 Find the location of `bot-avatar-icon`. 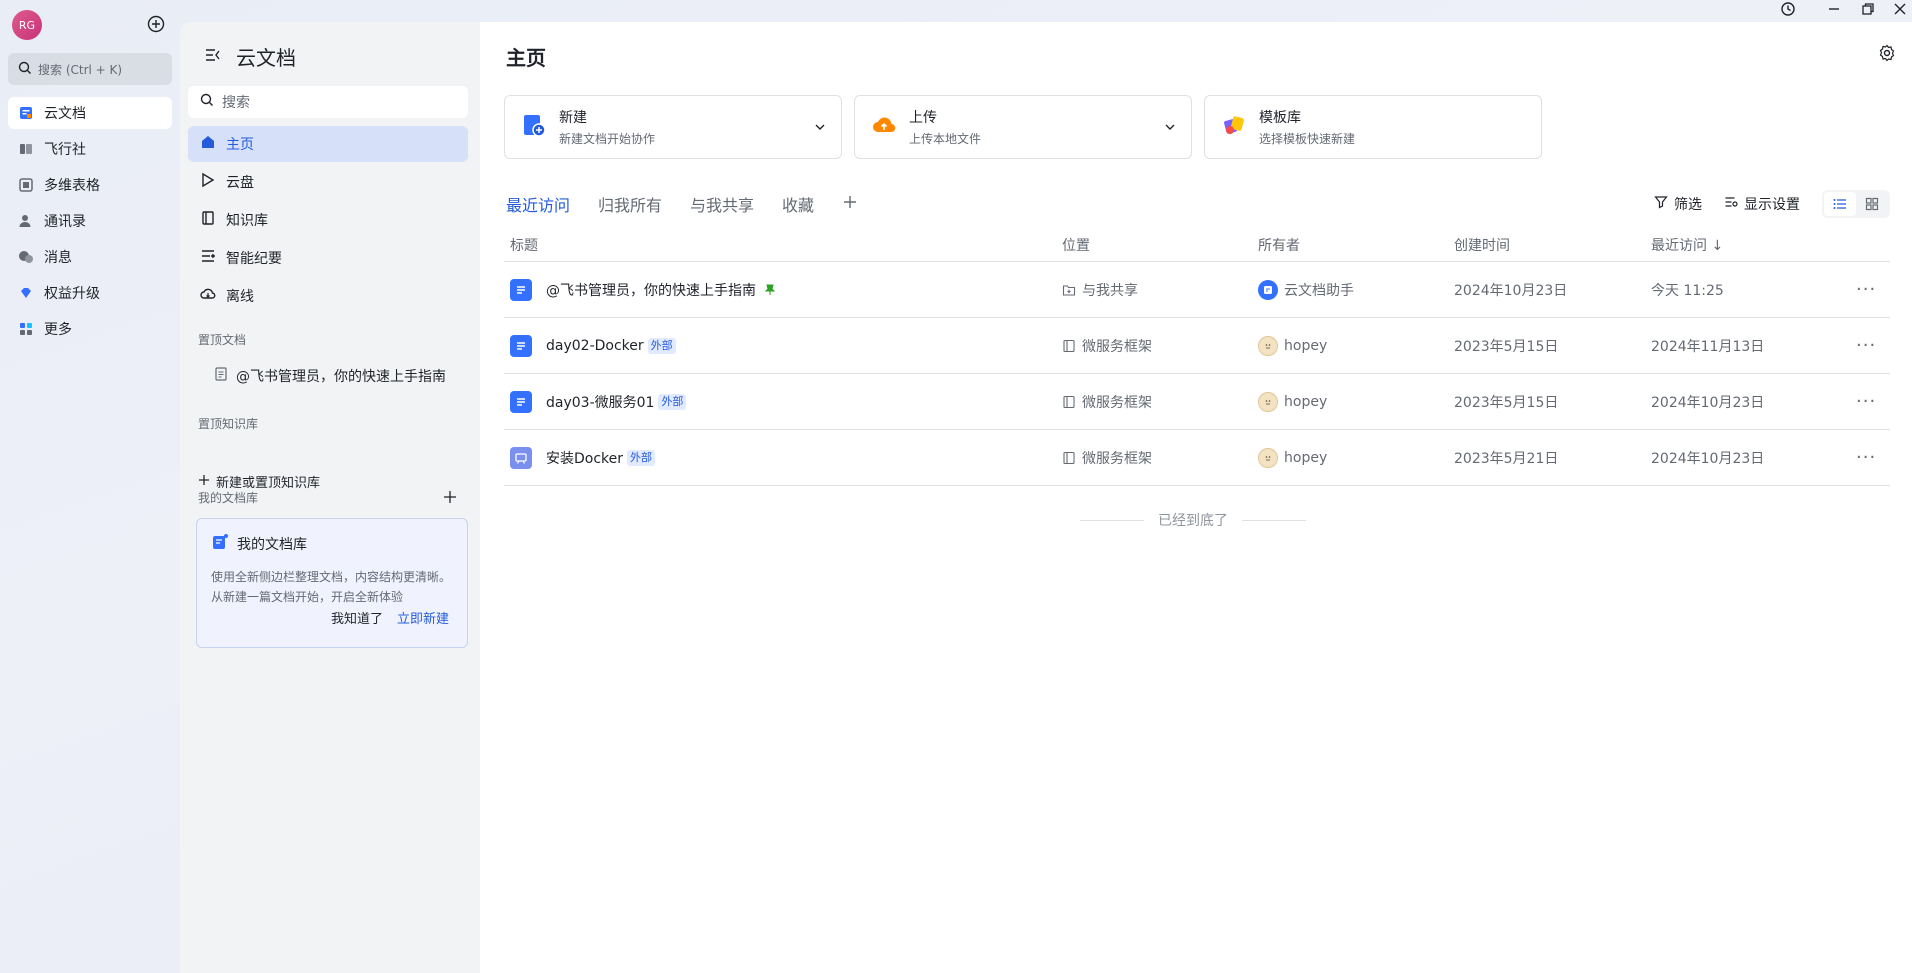

bot-avatar-icon is located at coordinates (1268, 289).